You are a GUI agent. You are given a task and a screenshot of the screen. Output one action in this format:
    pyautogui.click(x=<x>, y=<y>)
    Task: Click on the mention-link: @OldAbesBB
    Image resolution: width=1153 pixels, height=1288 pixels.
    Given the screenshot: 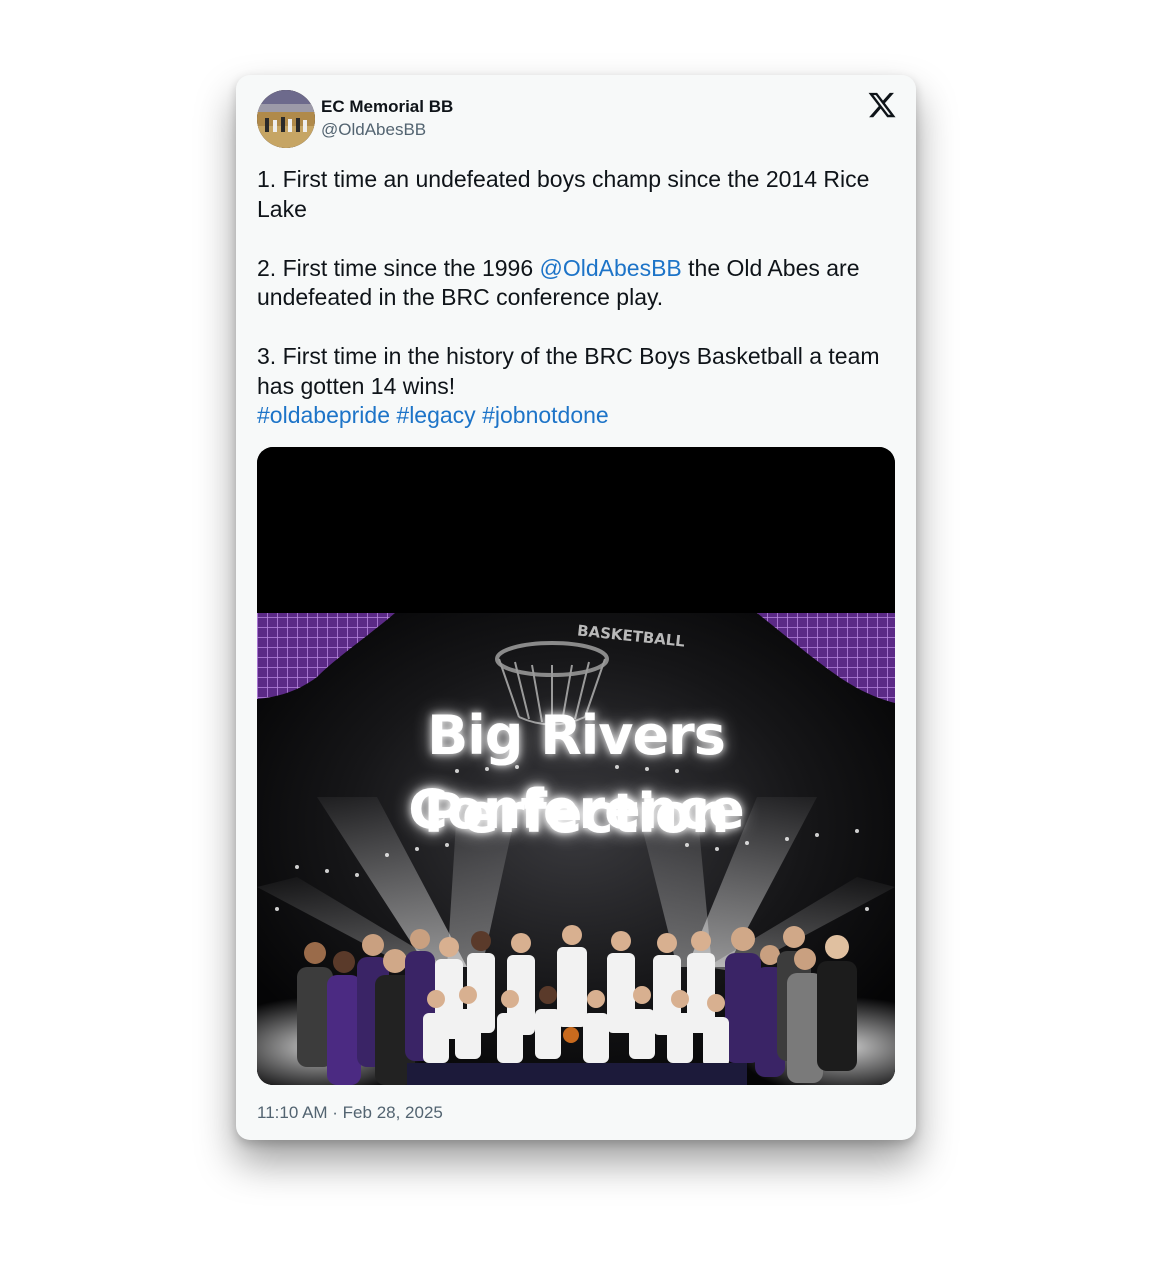 What is the action you would take?
    pyautogui.click(x=611, y=268)
    